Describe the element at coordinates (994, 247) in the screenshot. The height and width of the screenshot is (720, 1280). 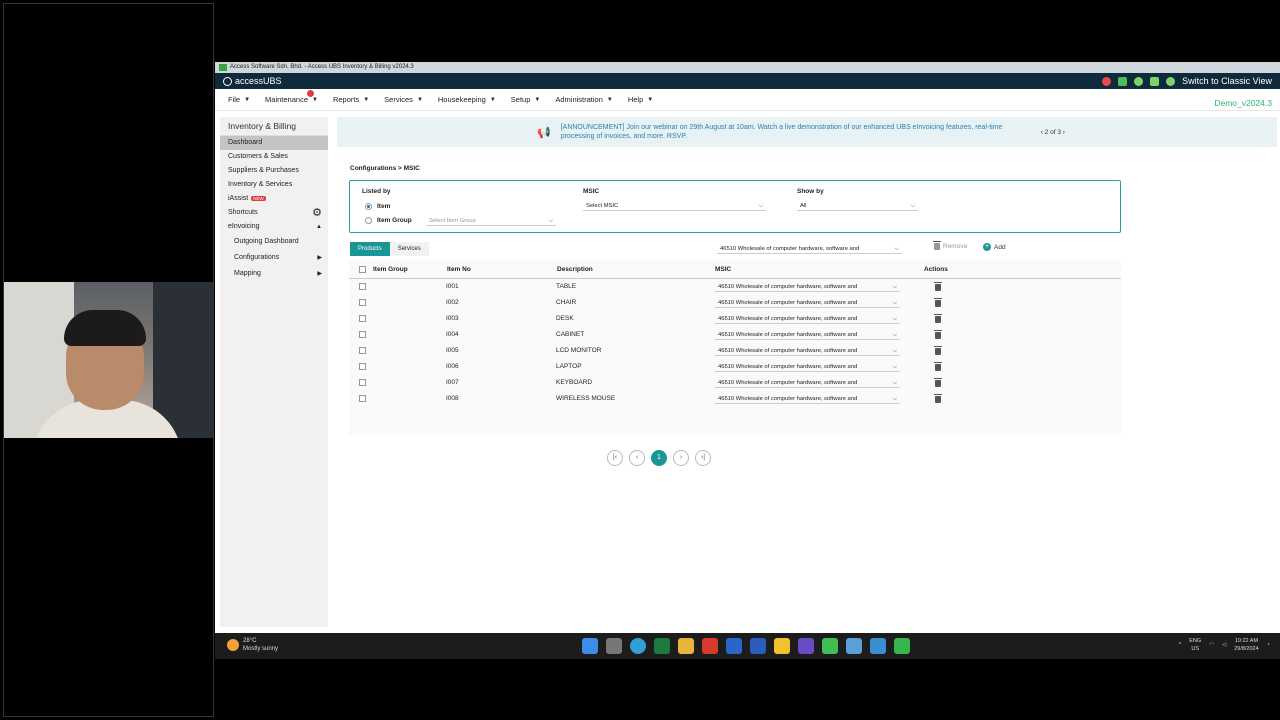
I see `add-button: + Add` at that location.